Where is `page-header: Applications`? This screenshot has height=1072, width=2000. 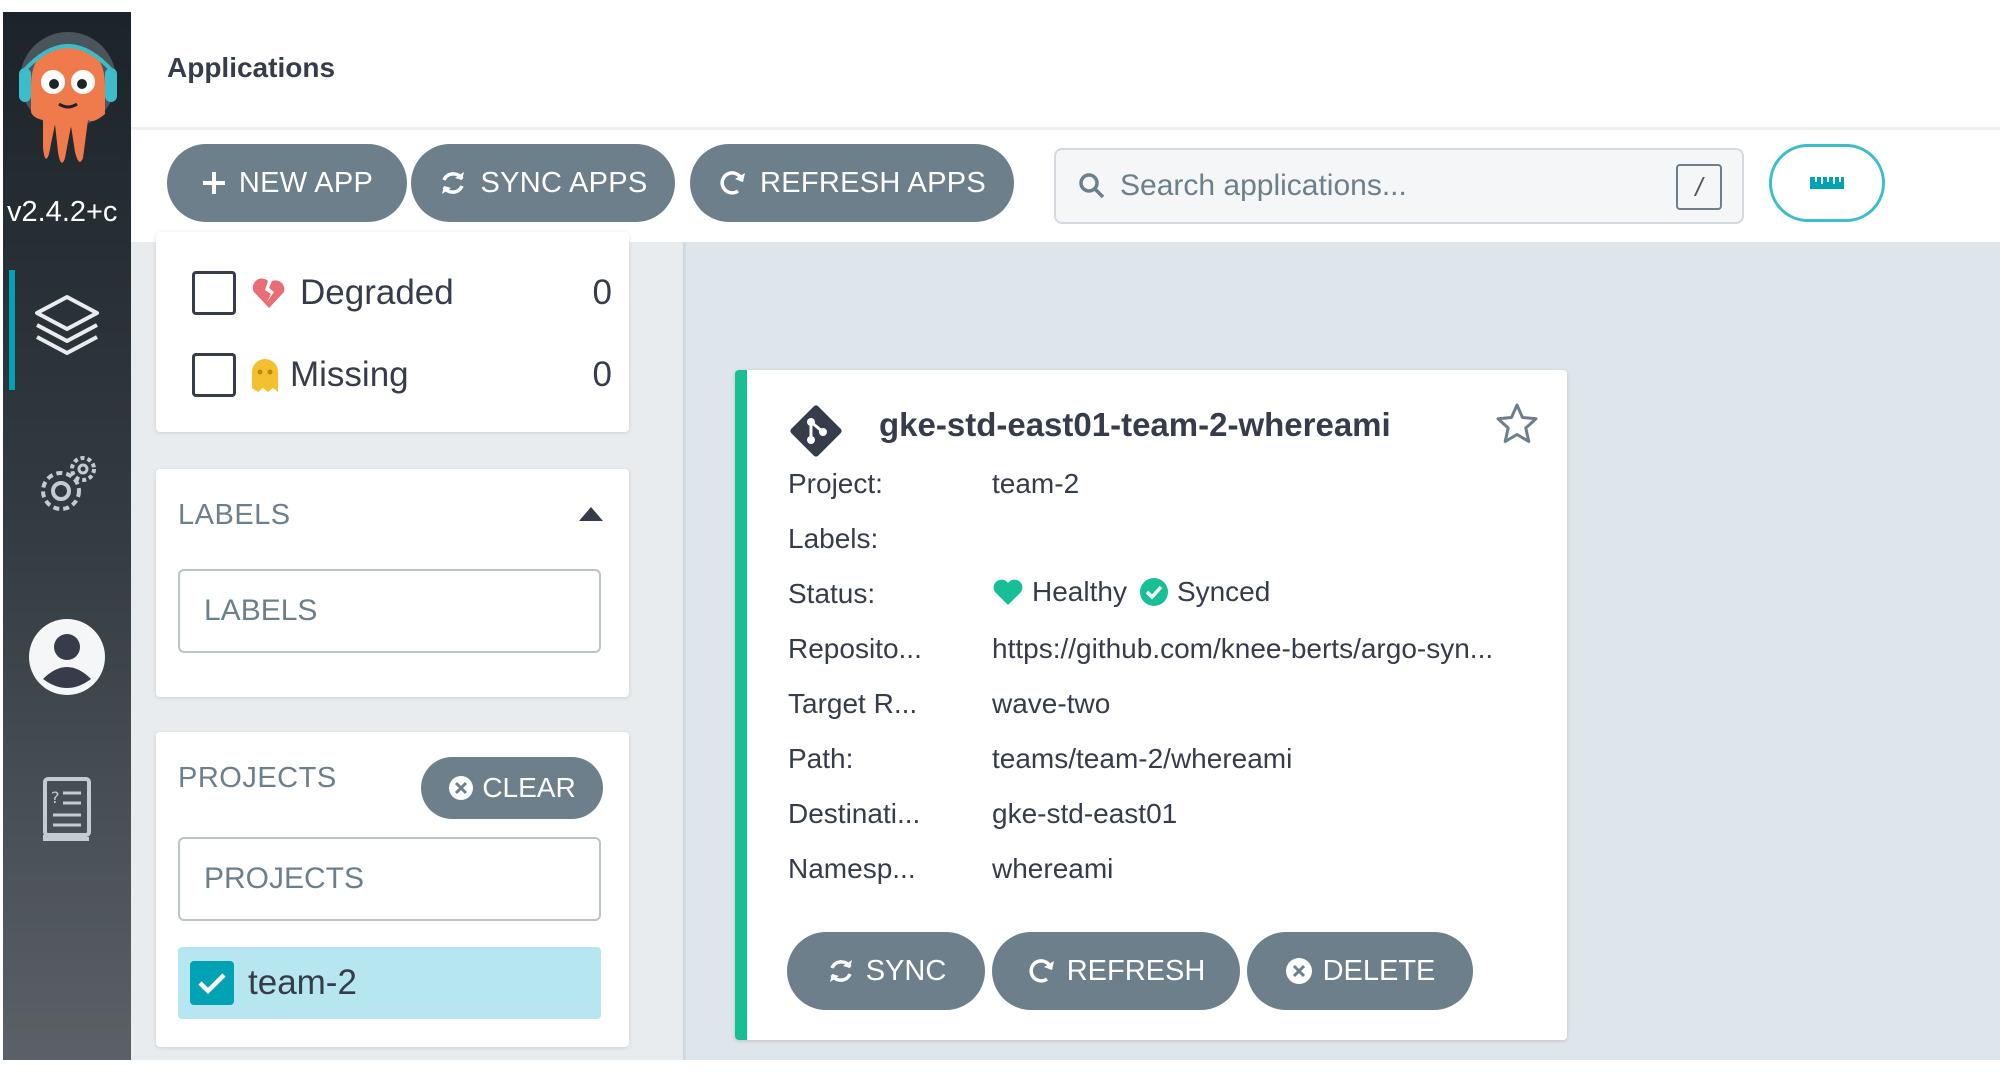 page-header: Applications is located at coordinates (1065, 71).